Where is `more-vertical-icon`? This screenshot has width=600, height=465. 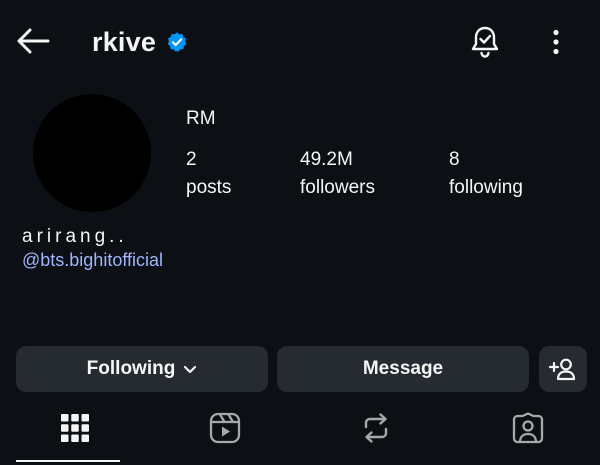 more-vertical-icon is located at coordinates (556, 42).